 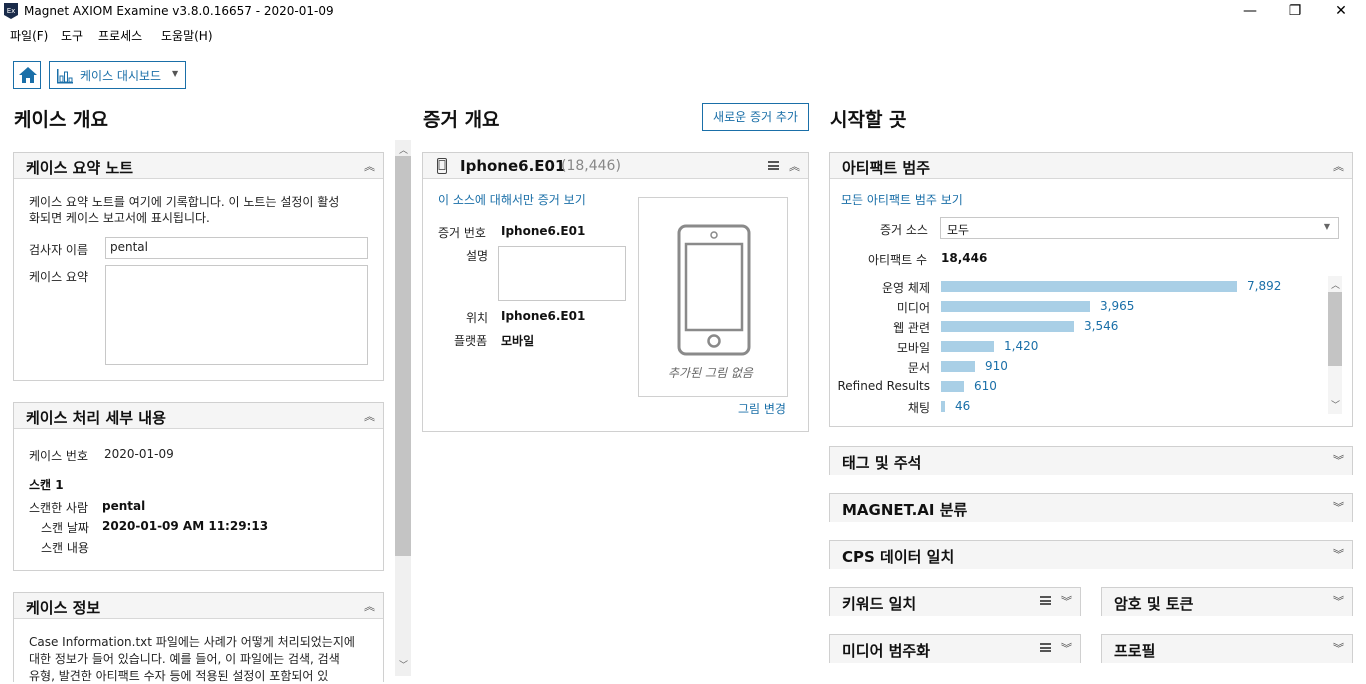 What do you see at coordinates (958, 230) in the screenshot?
I see `evidence-source-value: 모두` at bounding box center [958, 230].